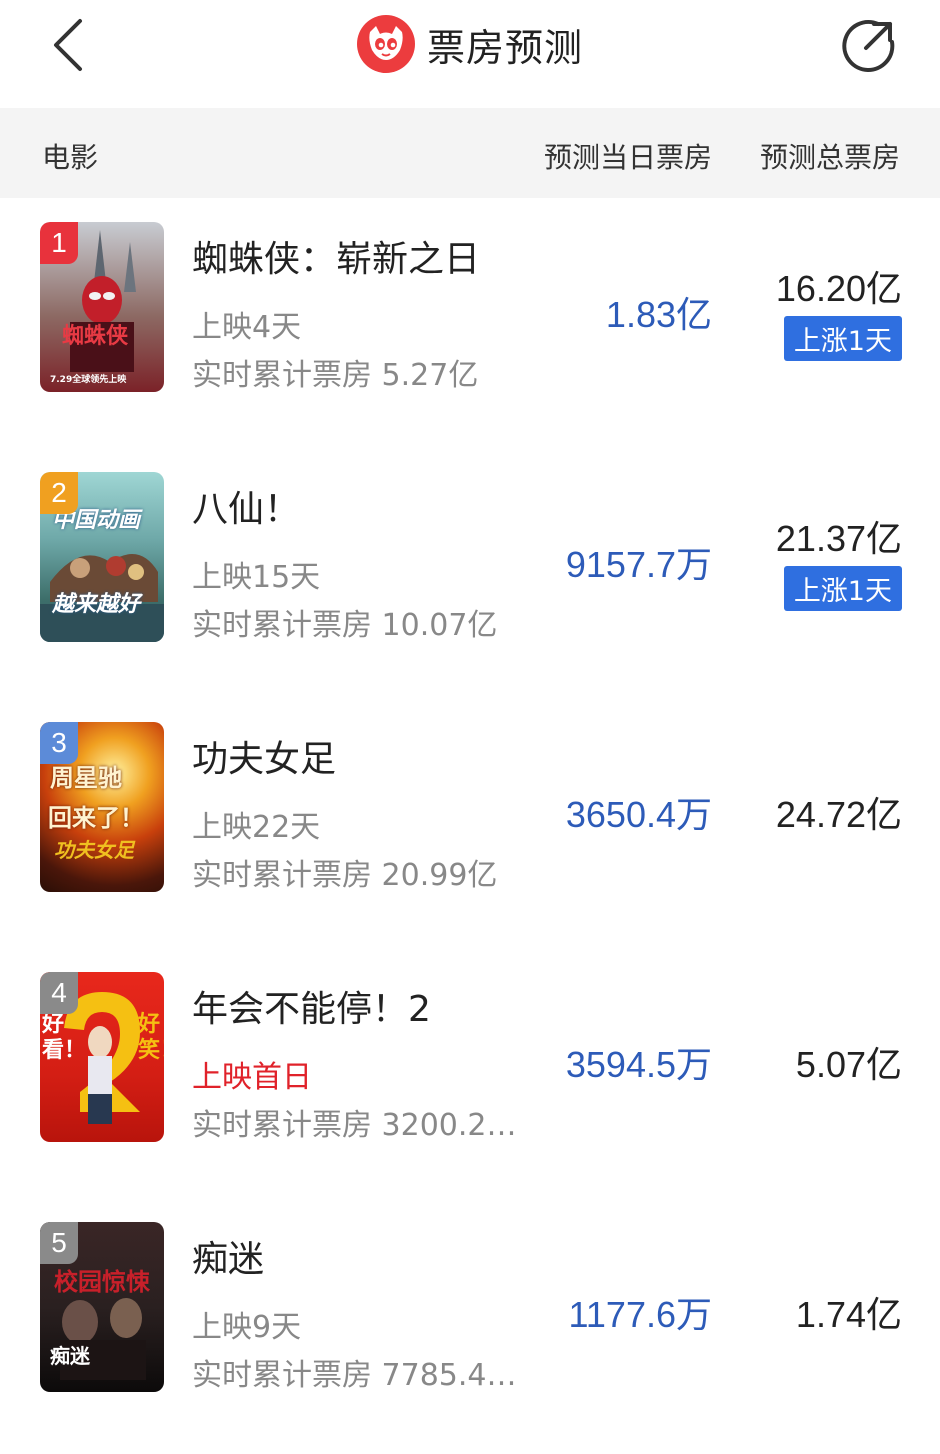  I want to click on daily-forecast: 9157.7万, so click(638, 564).